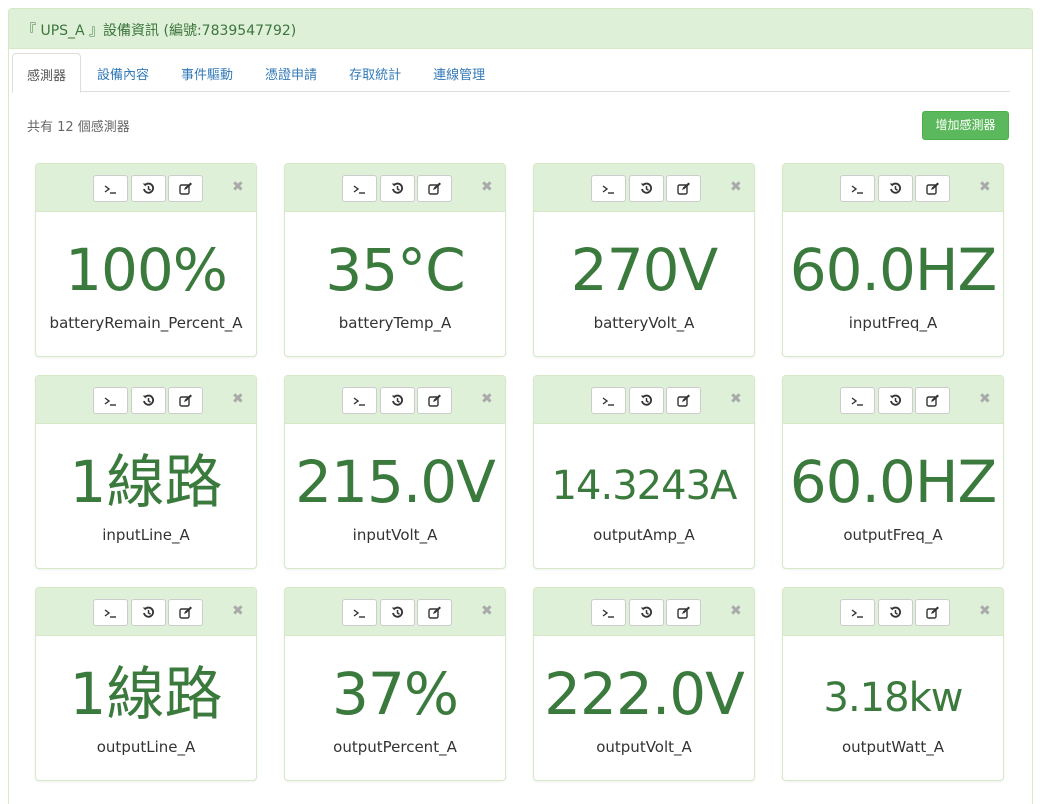 This screenshot has height=804, width=1061. I want to click on sensor-card: ✖ 35°C batteryTemp_A, so click(395, 260).